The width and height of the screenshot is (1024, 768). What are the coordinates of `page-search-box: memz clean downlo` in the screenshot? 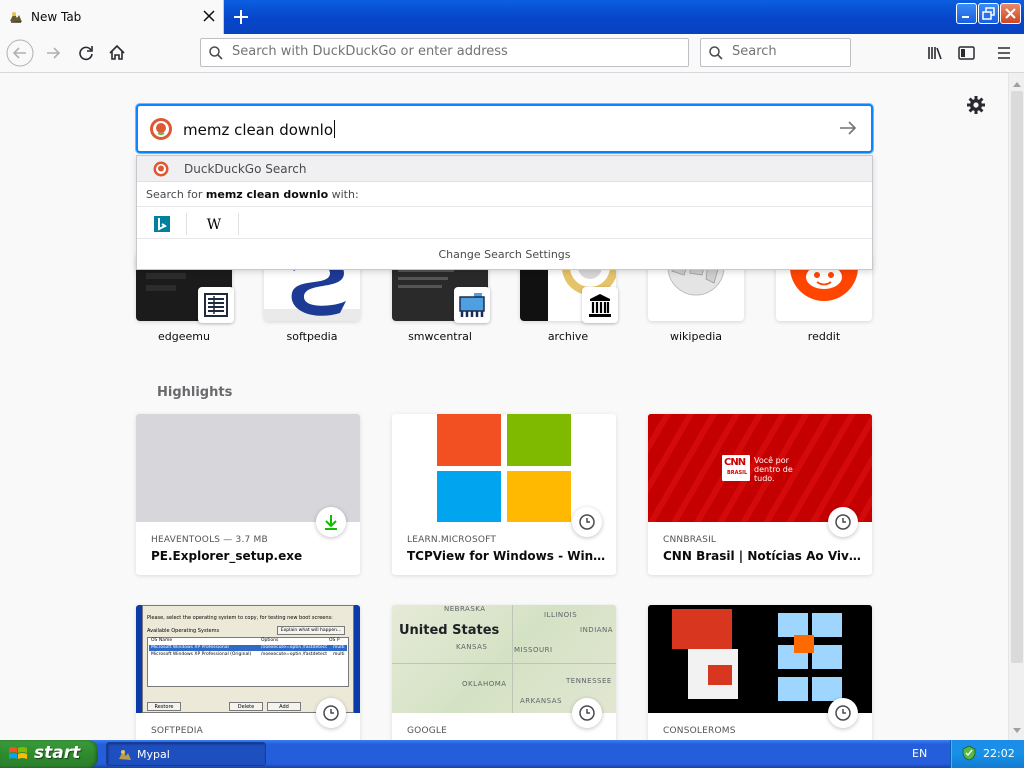 It's located at (504, 128).